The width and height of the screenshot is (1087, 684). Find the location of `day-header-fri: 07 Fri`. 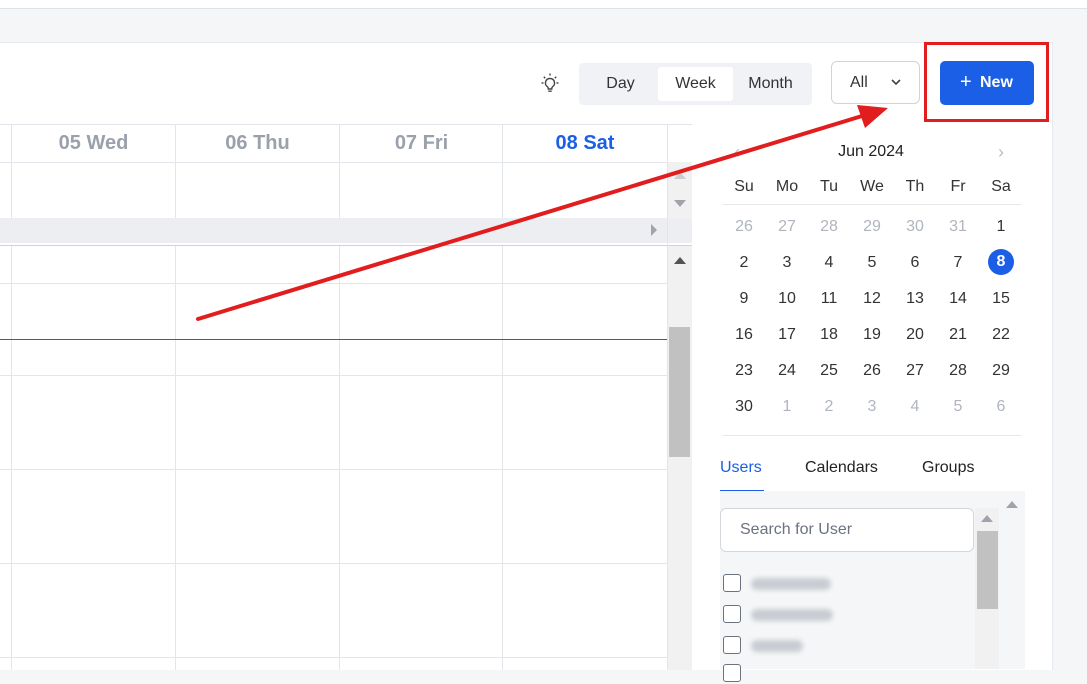

day-header-fri: 07 Fri is located at coordinates (421, 143).